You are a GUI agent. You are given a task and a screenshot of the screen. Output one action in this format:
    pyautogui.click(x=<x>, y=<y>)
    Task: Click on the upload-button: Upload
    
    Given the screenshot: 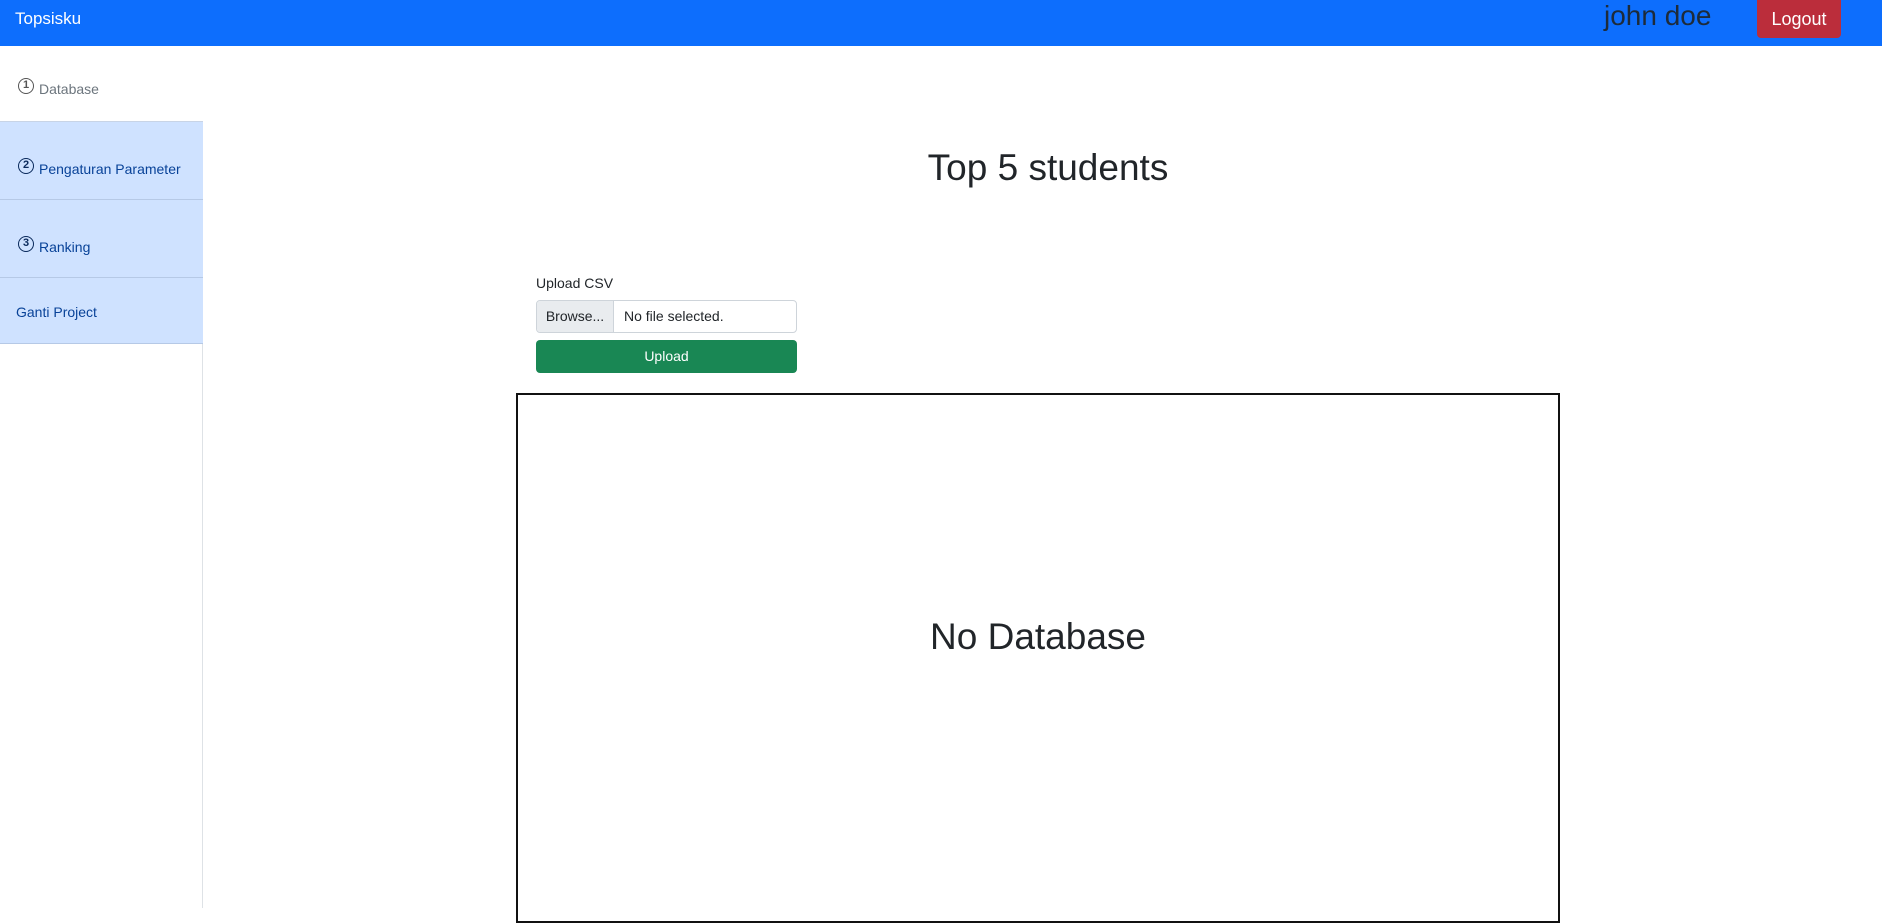 What is the action you would take?
    pyautogui.click(x=666, y=356)
    